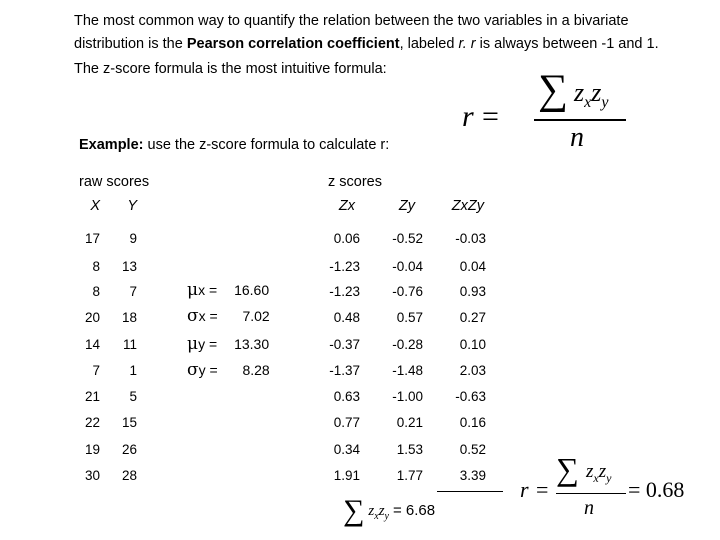  Describe the element at coordinates (346, 238) in the screenshot. I see `cell-zx: 0.06` at that location.